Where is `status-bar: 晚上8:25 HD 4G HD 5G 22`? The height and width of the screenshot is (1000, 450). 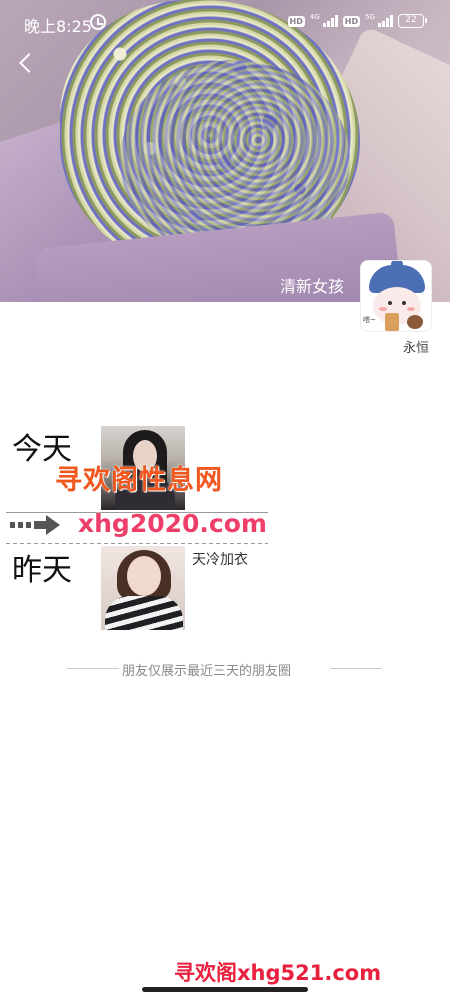 status-bar: 晚上8:25 HD 4G HD 5G 22 is located at coordinates (225, 22).